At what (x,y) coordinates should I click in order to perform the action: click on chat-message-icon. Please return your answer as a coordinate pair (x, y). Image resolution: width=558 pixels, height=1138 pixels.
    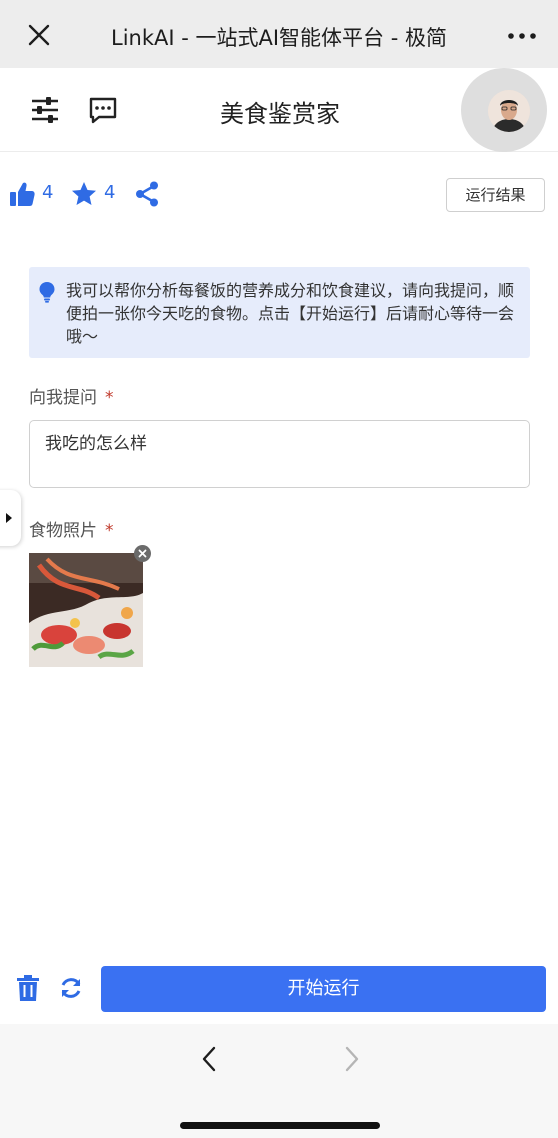
    Looking at the image, I should click on (103, 110).